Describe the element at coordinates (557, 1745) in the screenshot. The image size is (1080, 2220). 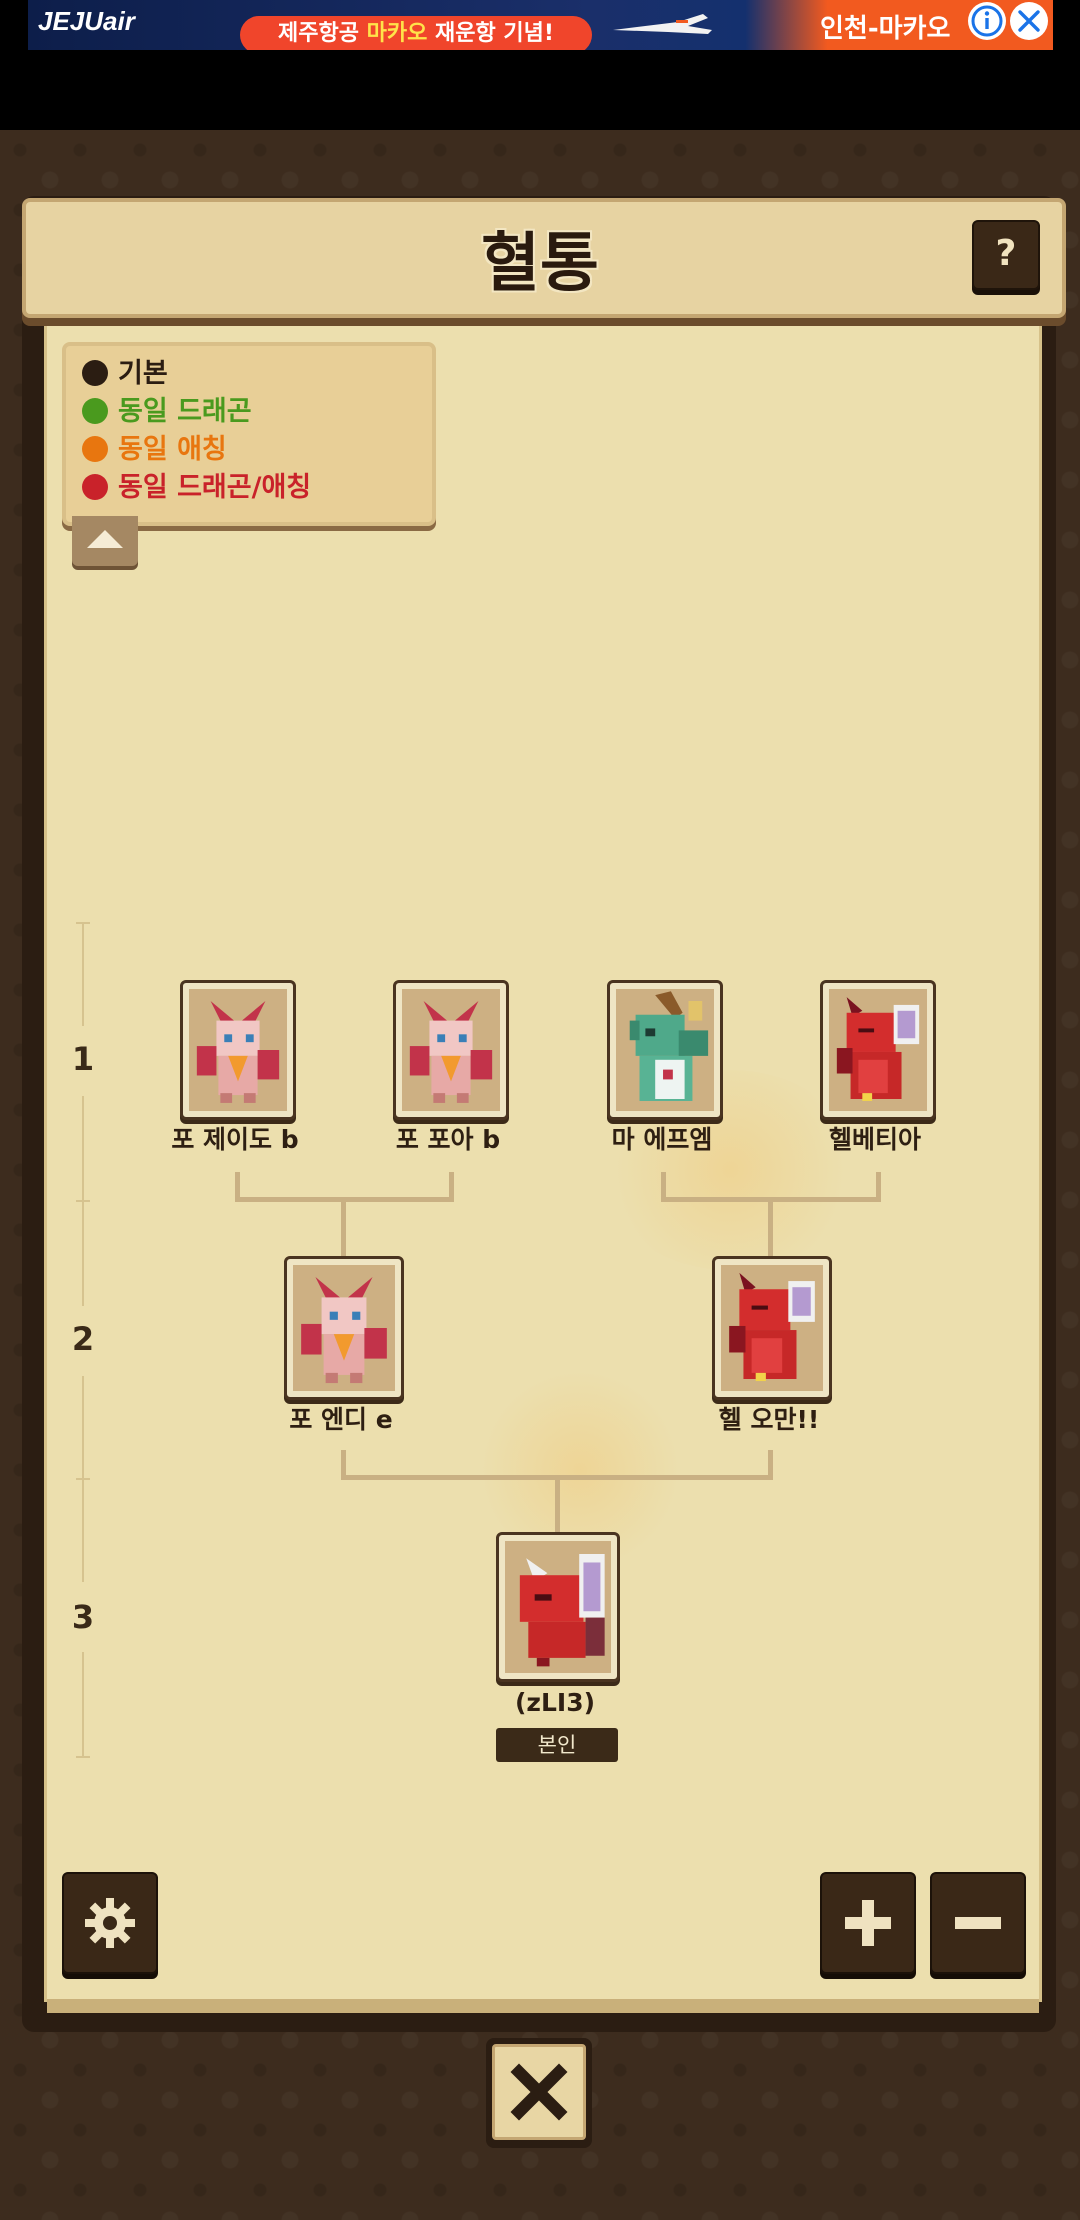
I see `self-badge: 본인` at that location.